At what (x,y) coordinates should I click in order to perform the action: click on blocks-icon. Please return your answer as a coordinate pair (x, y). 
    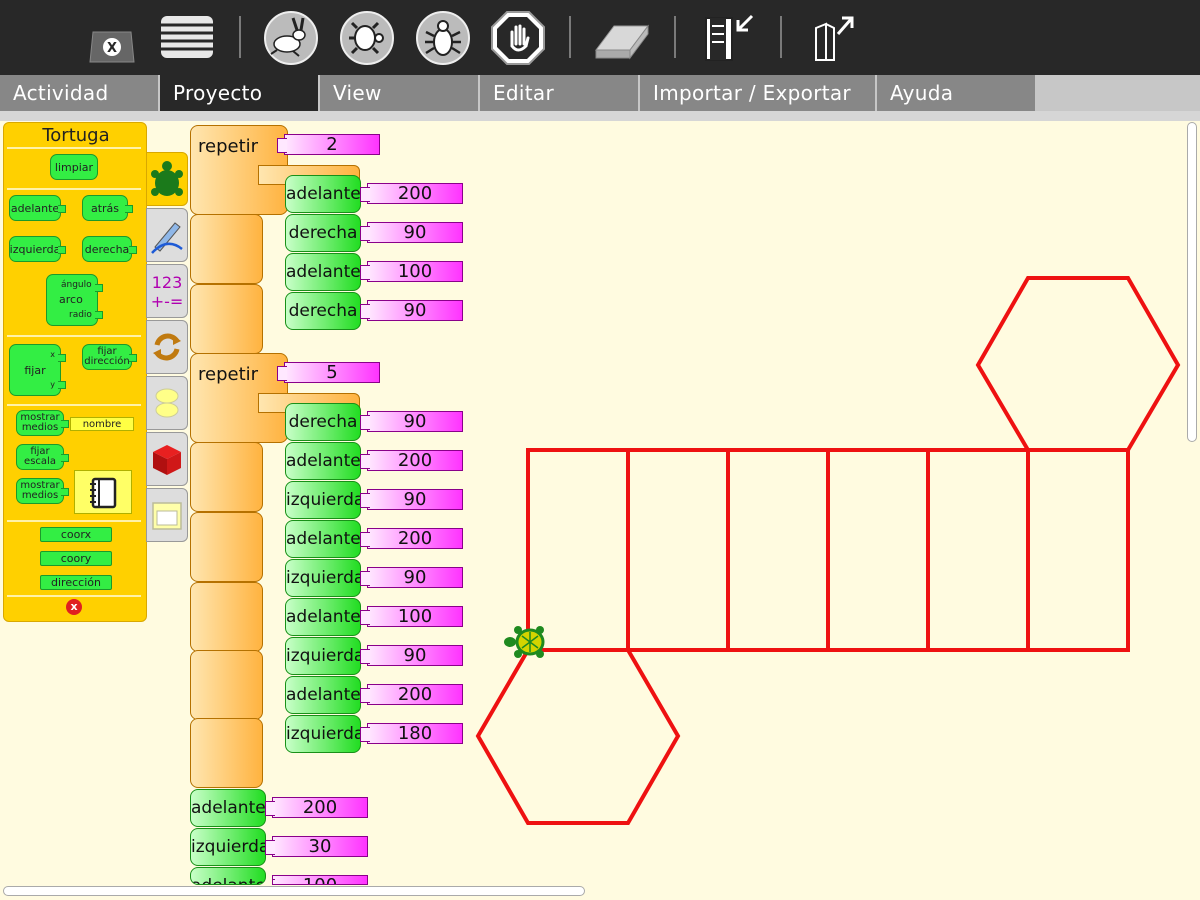
    Looking at the image, I should click on (167, 403).